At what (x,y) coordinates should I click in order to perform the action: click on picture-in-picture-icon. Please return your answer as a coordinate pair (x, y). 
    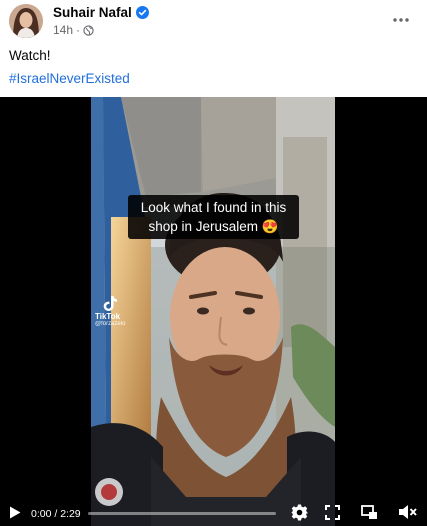
    Looking at the image, I should click on (368, 511).